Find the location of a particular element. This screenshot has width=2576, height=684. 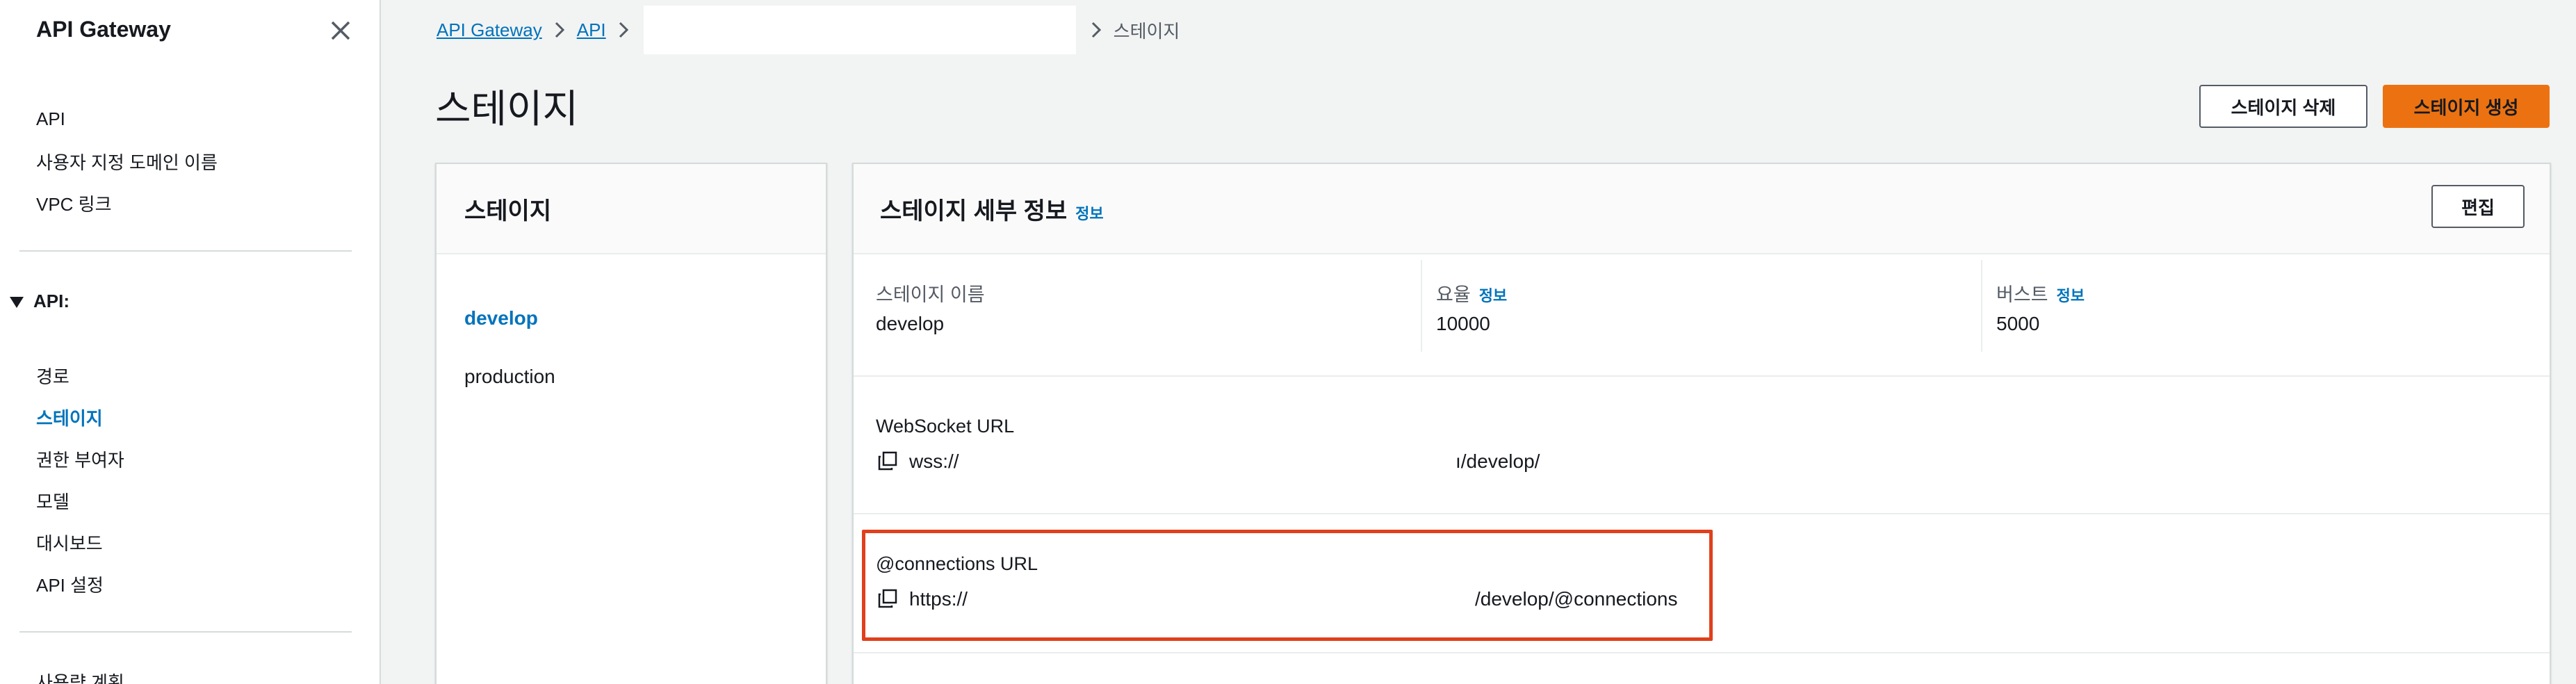

sidebar-section-label: API: is located at coordinates (51, 301).